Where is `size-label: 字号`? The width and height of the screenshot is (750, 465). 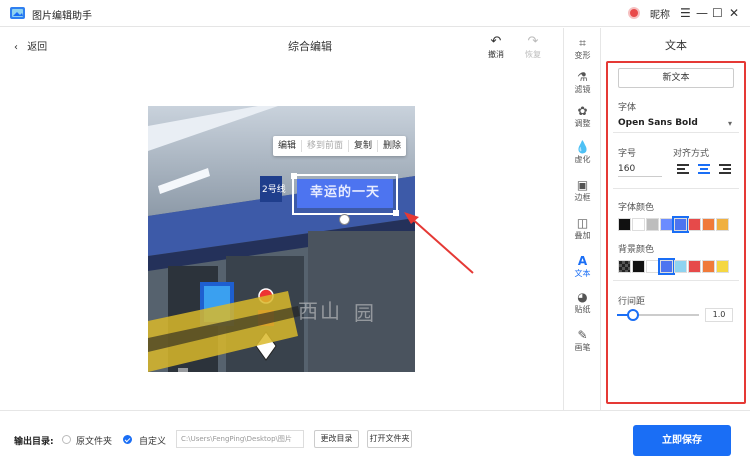
size-label: 字号 is located at coordinates (627, 154).